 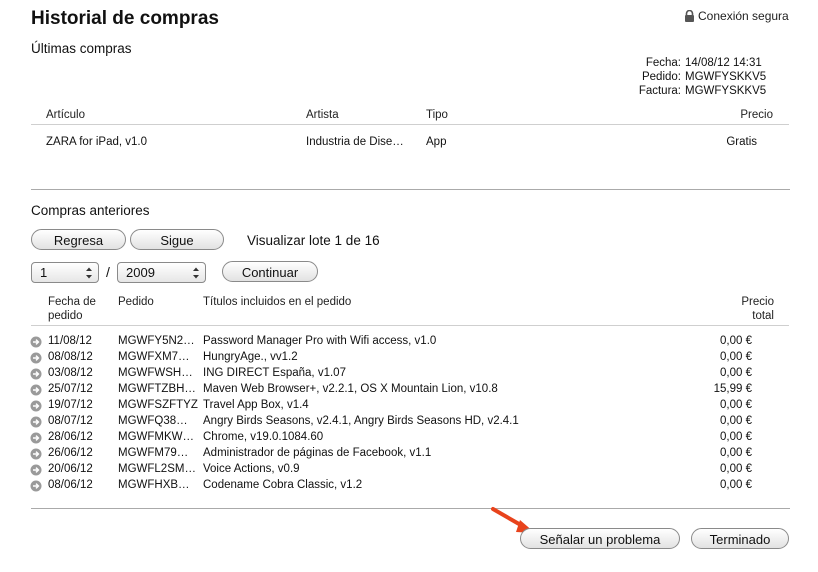 I want to click on secure-connection-text: Conexión segura, so click(x=743, y=16).